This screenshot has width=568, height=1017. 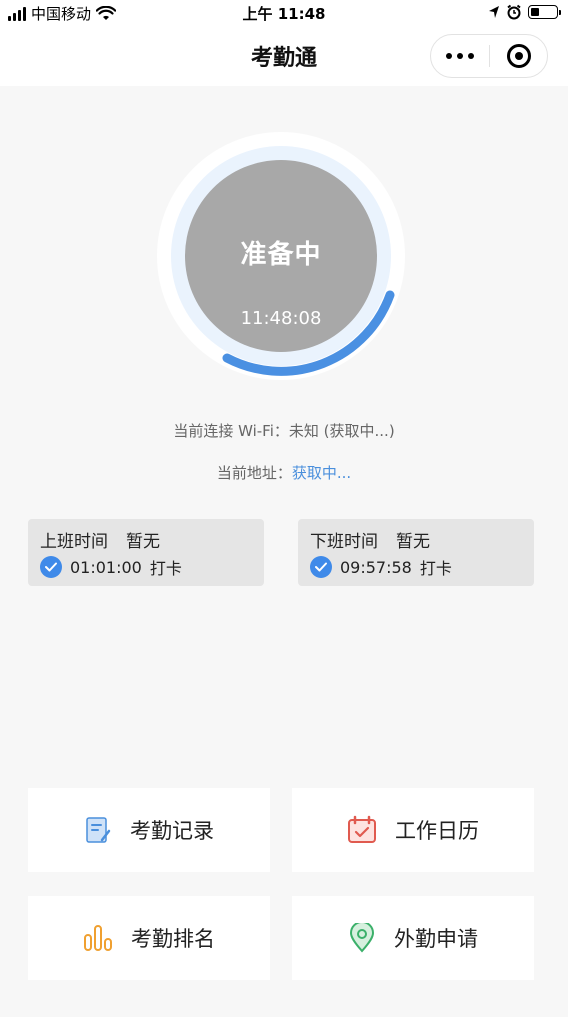 I want to click on nav-bar: 考勤通, so click(x=284, y=56).